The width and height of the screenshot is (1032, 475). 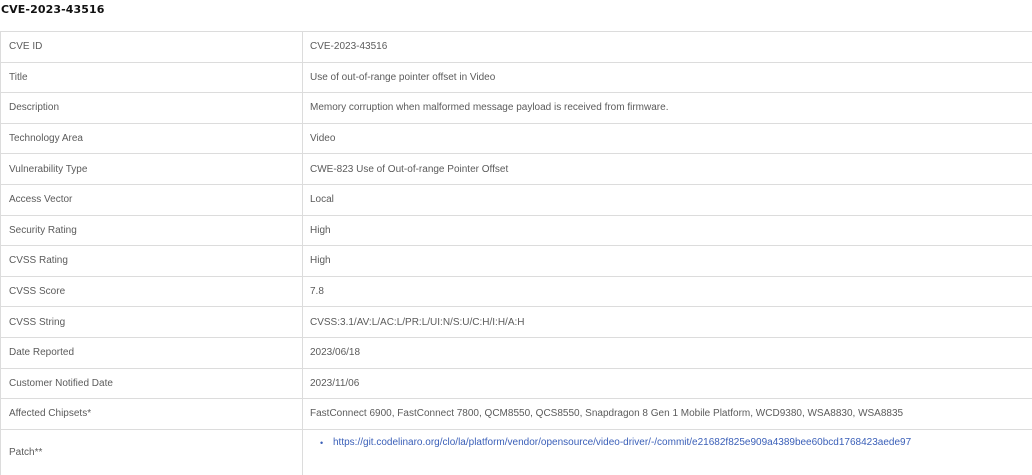 What do you see at coordinates (152, 291) in the screenshot?
I see `cvss-score-label: CVSS Score` at bounding box center [152, 291].